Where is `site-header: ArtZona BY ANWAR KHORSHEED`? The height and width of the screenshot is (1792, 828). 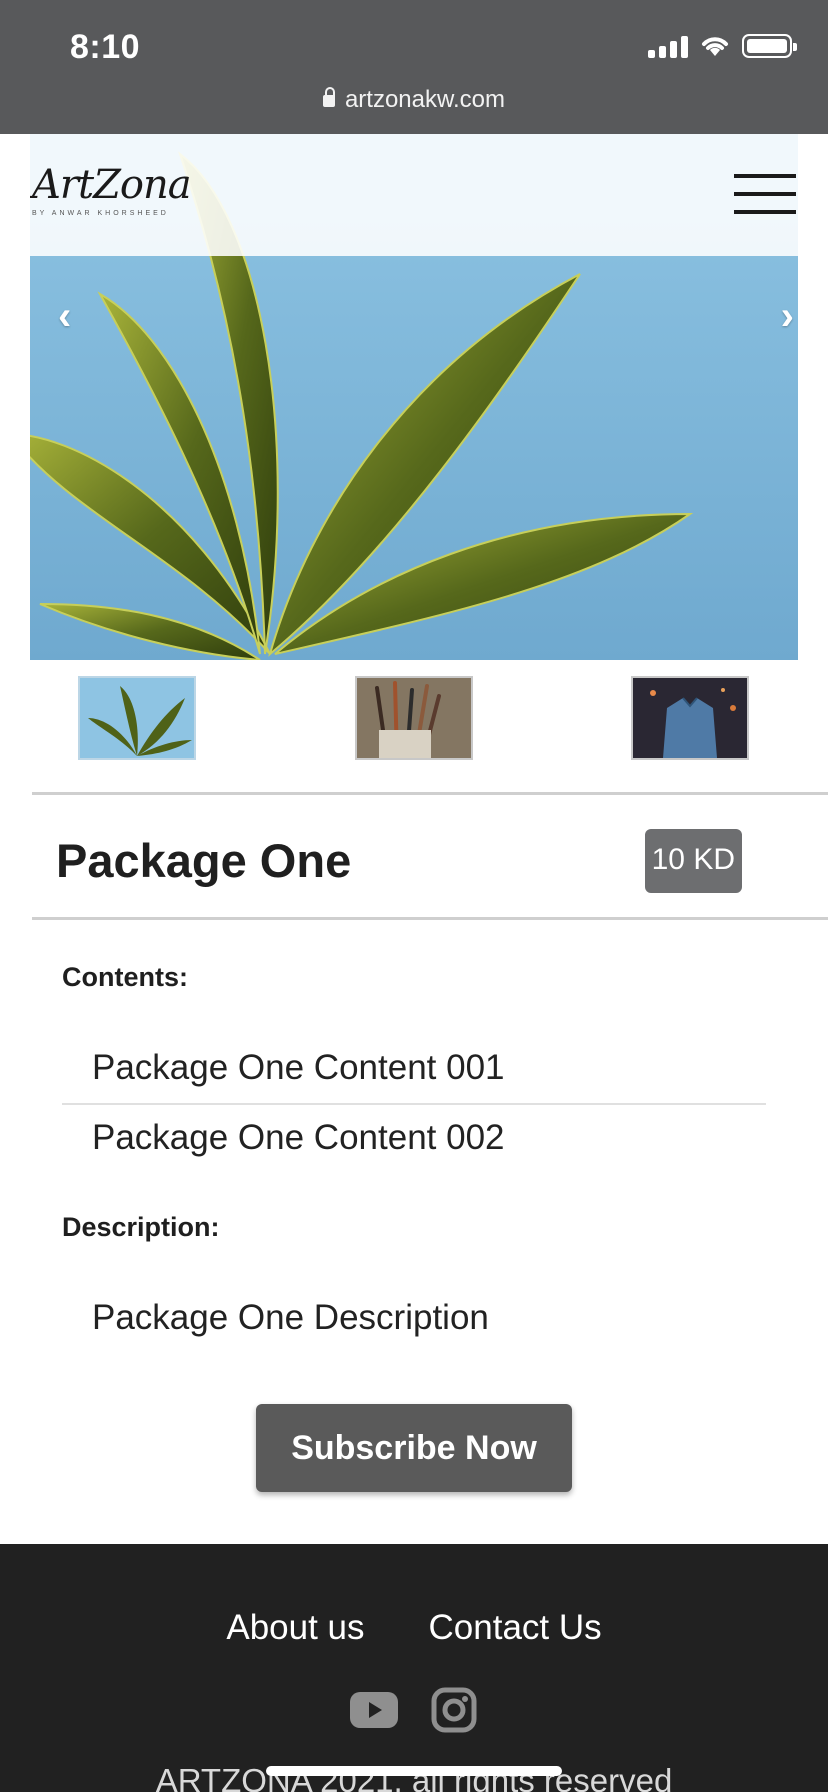 site-header: ArtZona BY ANWAR KHORSHEED is located at coordinates (414, 195).